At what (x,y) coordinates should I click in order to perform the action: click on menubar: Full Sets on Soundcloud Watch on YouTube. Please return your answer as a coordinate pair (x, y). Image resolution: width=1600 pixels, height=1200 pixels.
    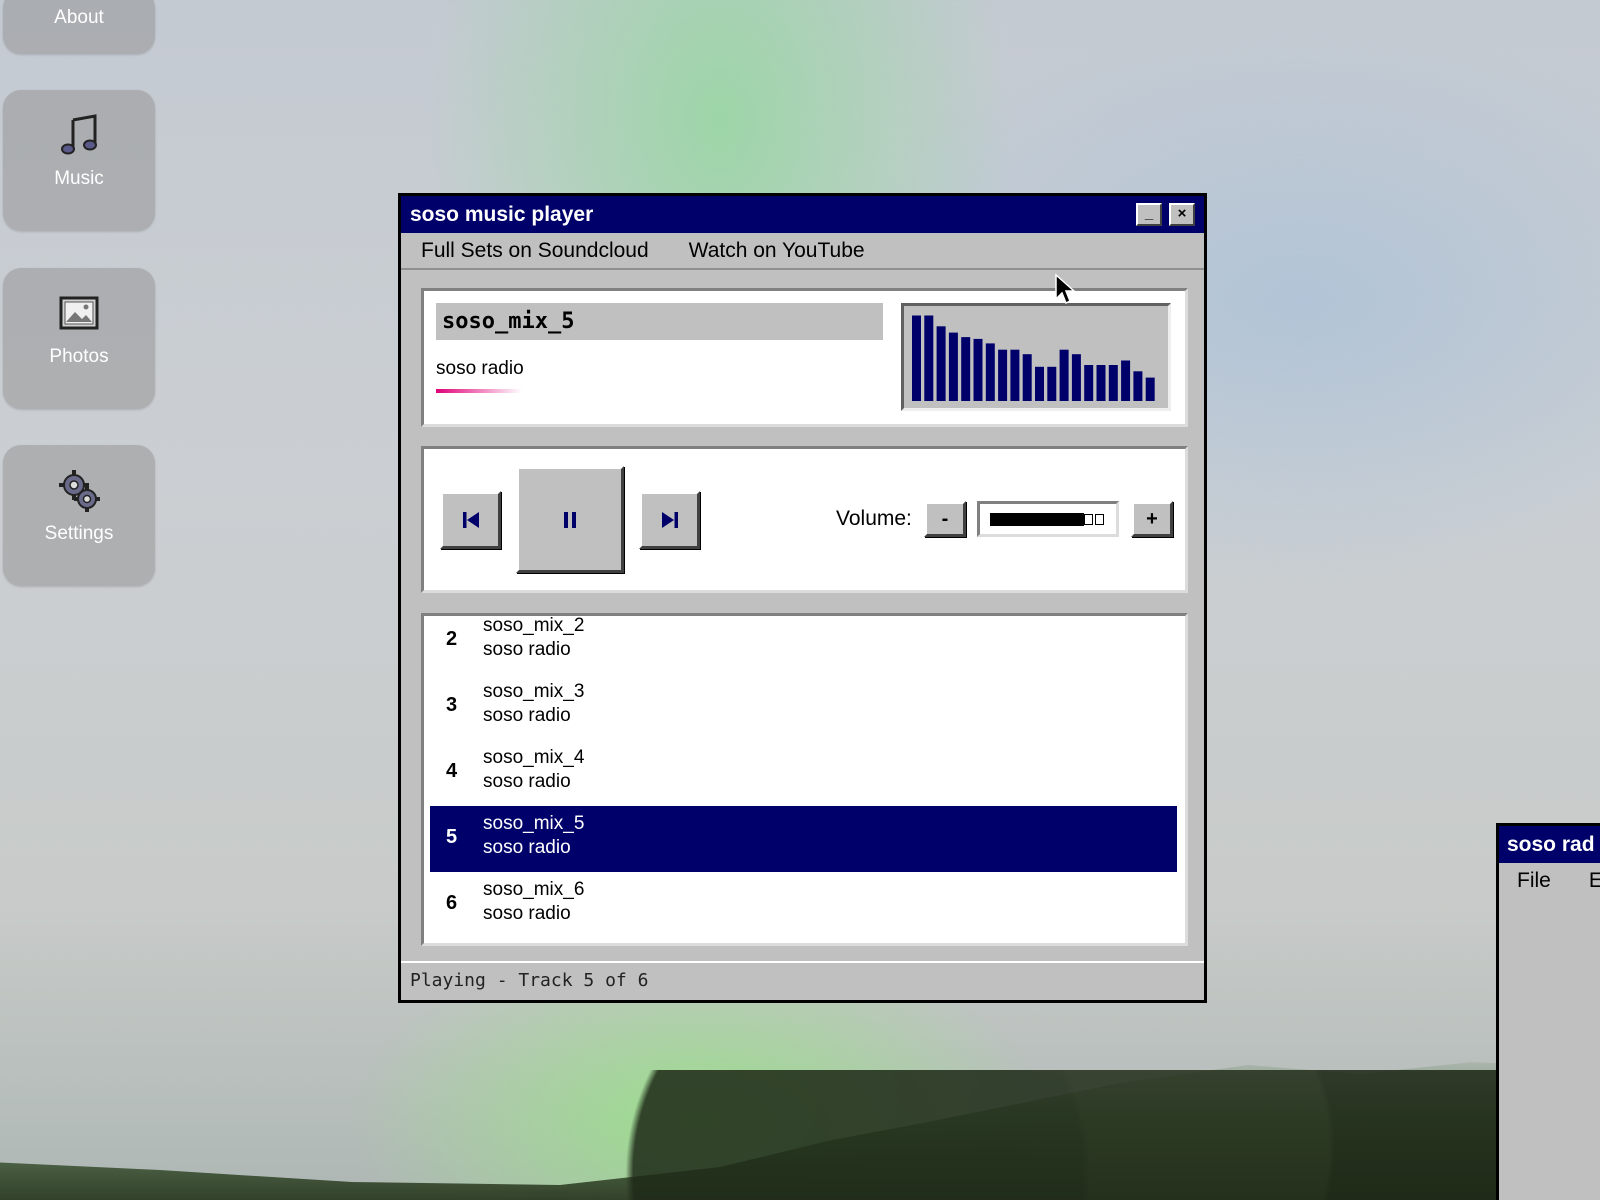
    Looking at the image, I should click on (802, 251).